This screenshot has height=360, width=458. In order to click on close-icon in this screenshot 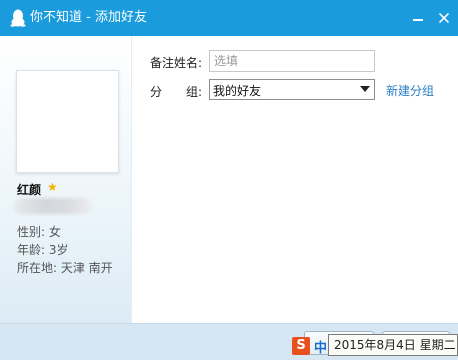, I will do `click(444, 18)`.